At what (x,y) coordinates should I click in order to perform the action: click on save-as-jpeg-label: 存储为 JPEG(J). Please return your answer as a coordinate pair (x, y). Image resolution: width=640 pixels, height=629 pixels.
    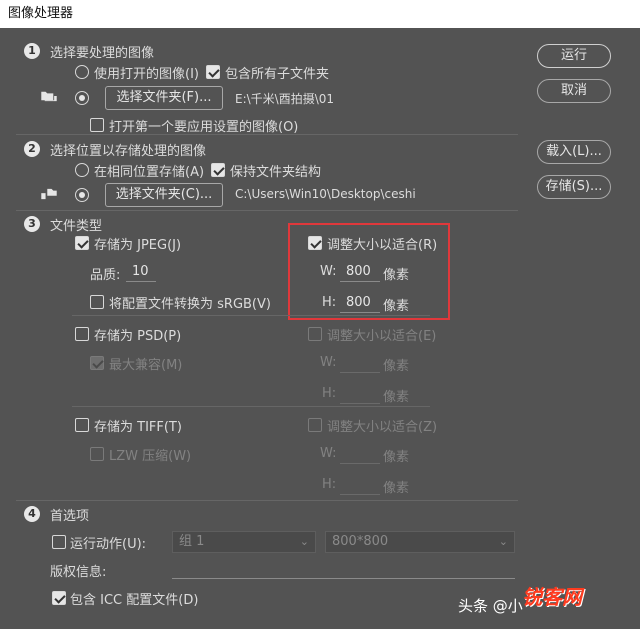
    Looking at the image, I should click on (138, 245).